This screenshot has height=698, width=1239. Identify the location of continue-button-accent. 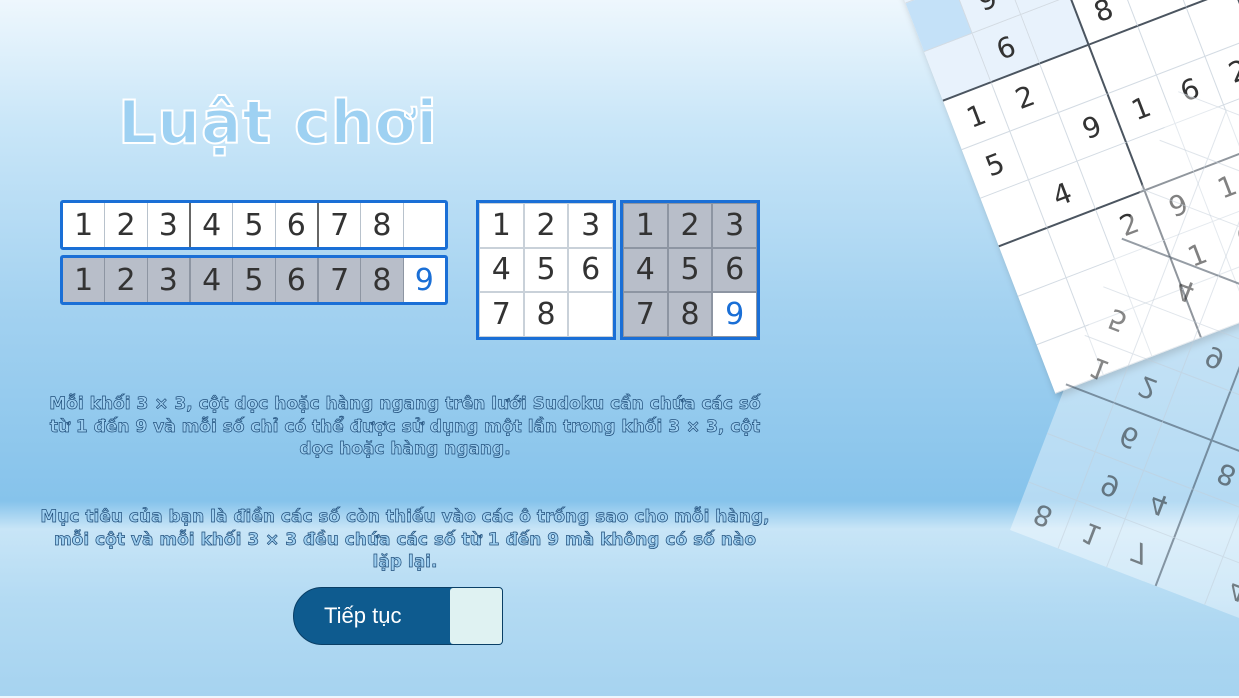
(476, 616).